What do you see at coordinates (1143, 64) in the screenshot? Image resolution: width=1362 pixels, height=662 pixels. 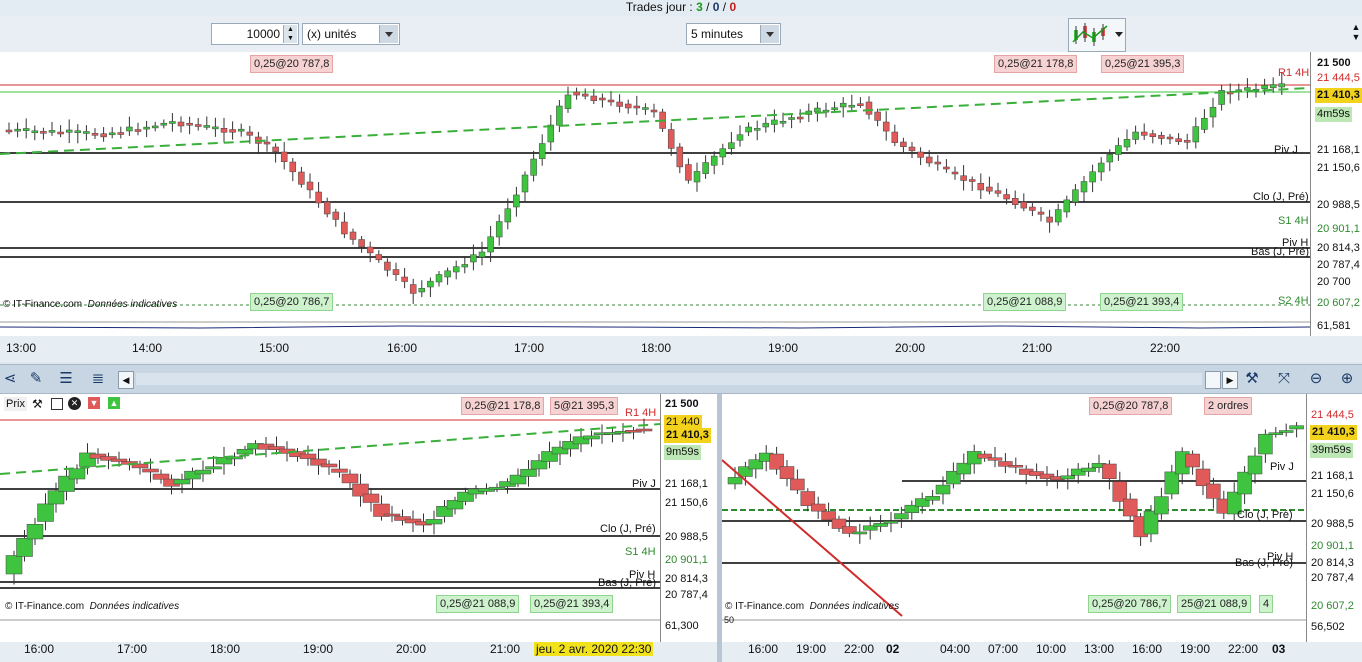 I see `order-label: 0,25@21 395,3` at bounding box center [1143, 64].